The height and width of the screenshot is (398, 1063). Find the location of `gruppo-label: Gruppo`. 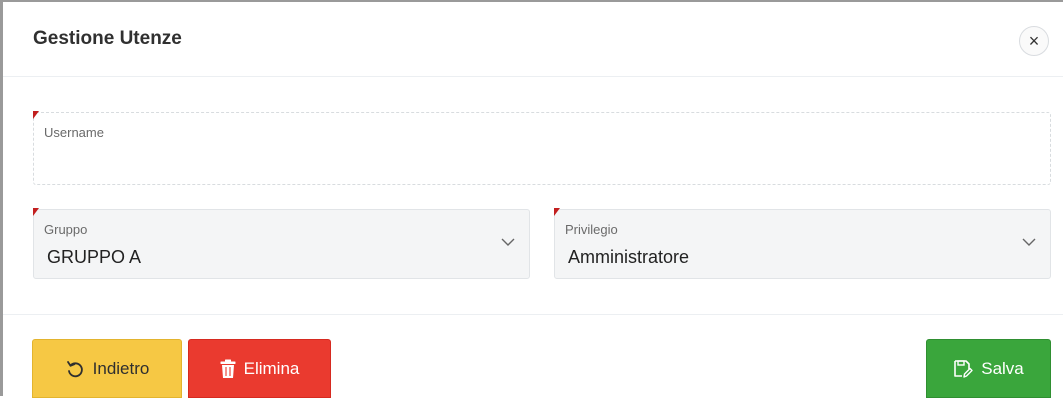

gruppo-label: Gruppo is located at coordinates (66, 229).